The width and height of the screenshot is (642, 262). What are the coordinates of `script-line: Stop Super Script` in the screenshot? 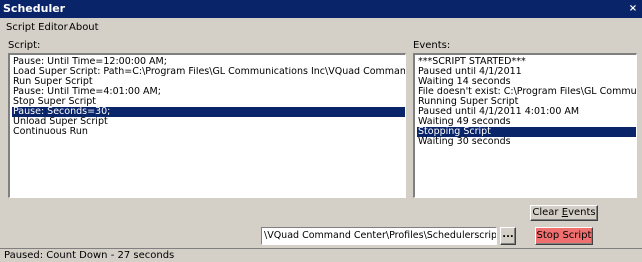 It's located at (208, 102).